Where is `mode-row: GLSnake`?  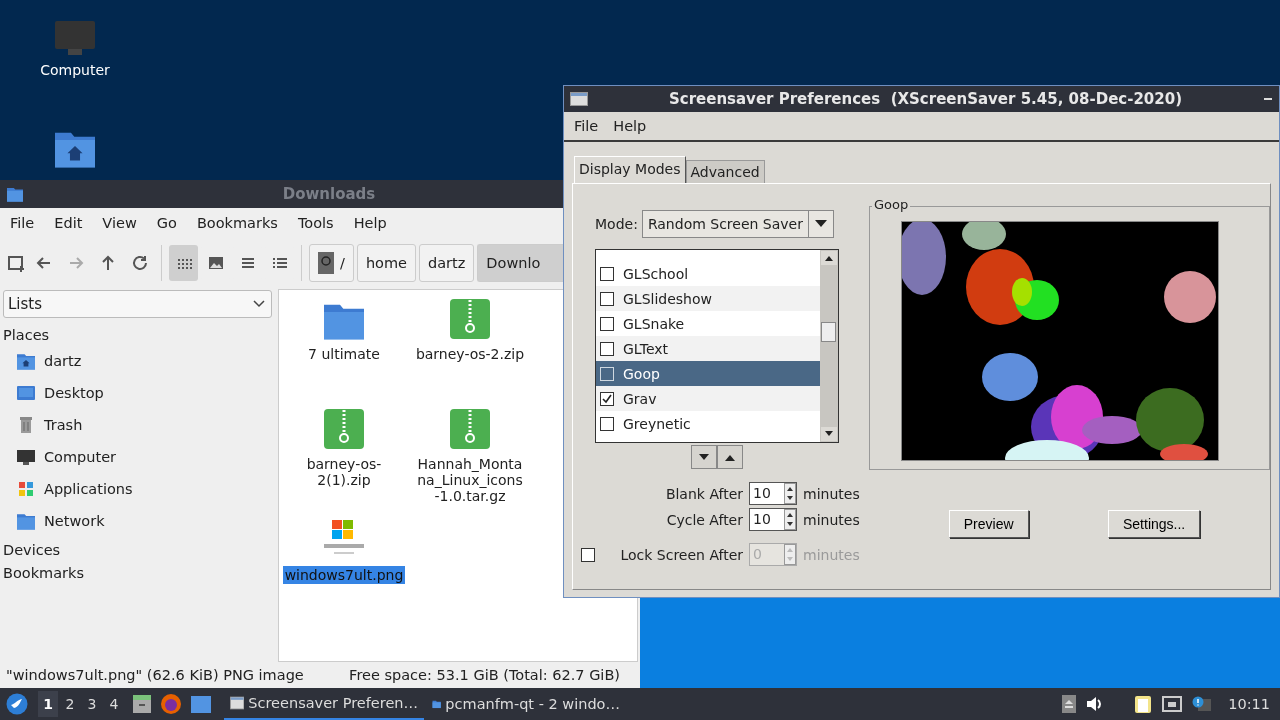 mode-row: GLSnake is located at coordinates (708, 323).